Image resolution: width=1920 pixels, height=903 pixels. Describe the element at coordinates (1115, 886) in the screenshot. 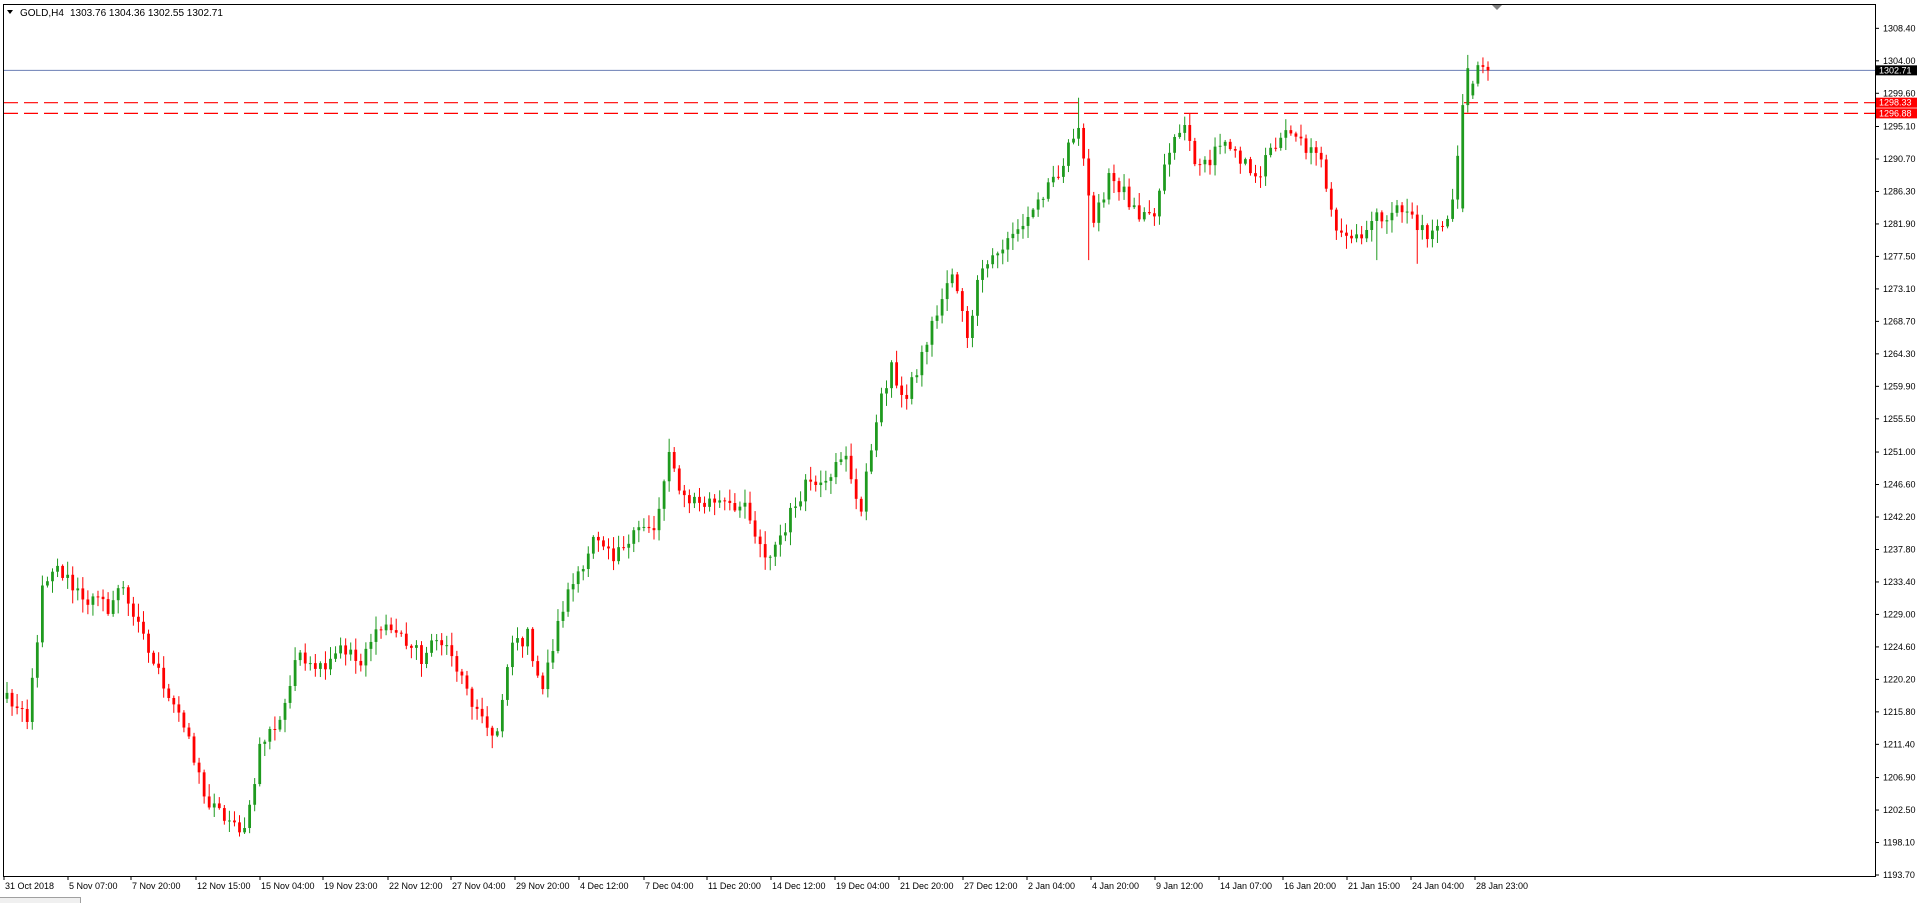

I see `x-tick-label: 4 Jan 20:00` at that location.